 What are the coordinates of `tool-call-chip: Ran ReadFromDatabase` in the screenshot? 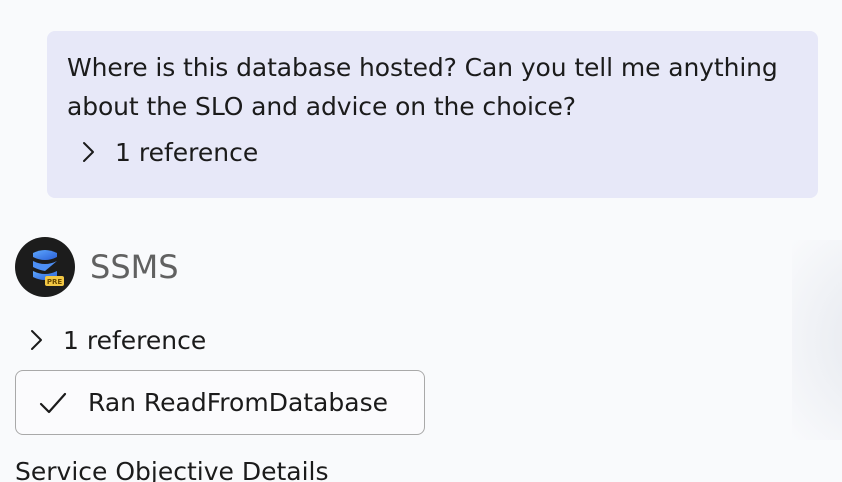 It's located at (220, 402).